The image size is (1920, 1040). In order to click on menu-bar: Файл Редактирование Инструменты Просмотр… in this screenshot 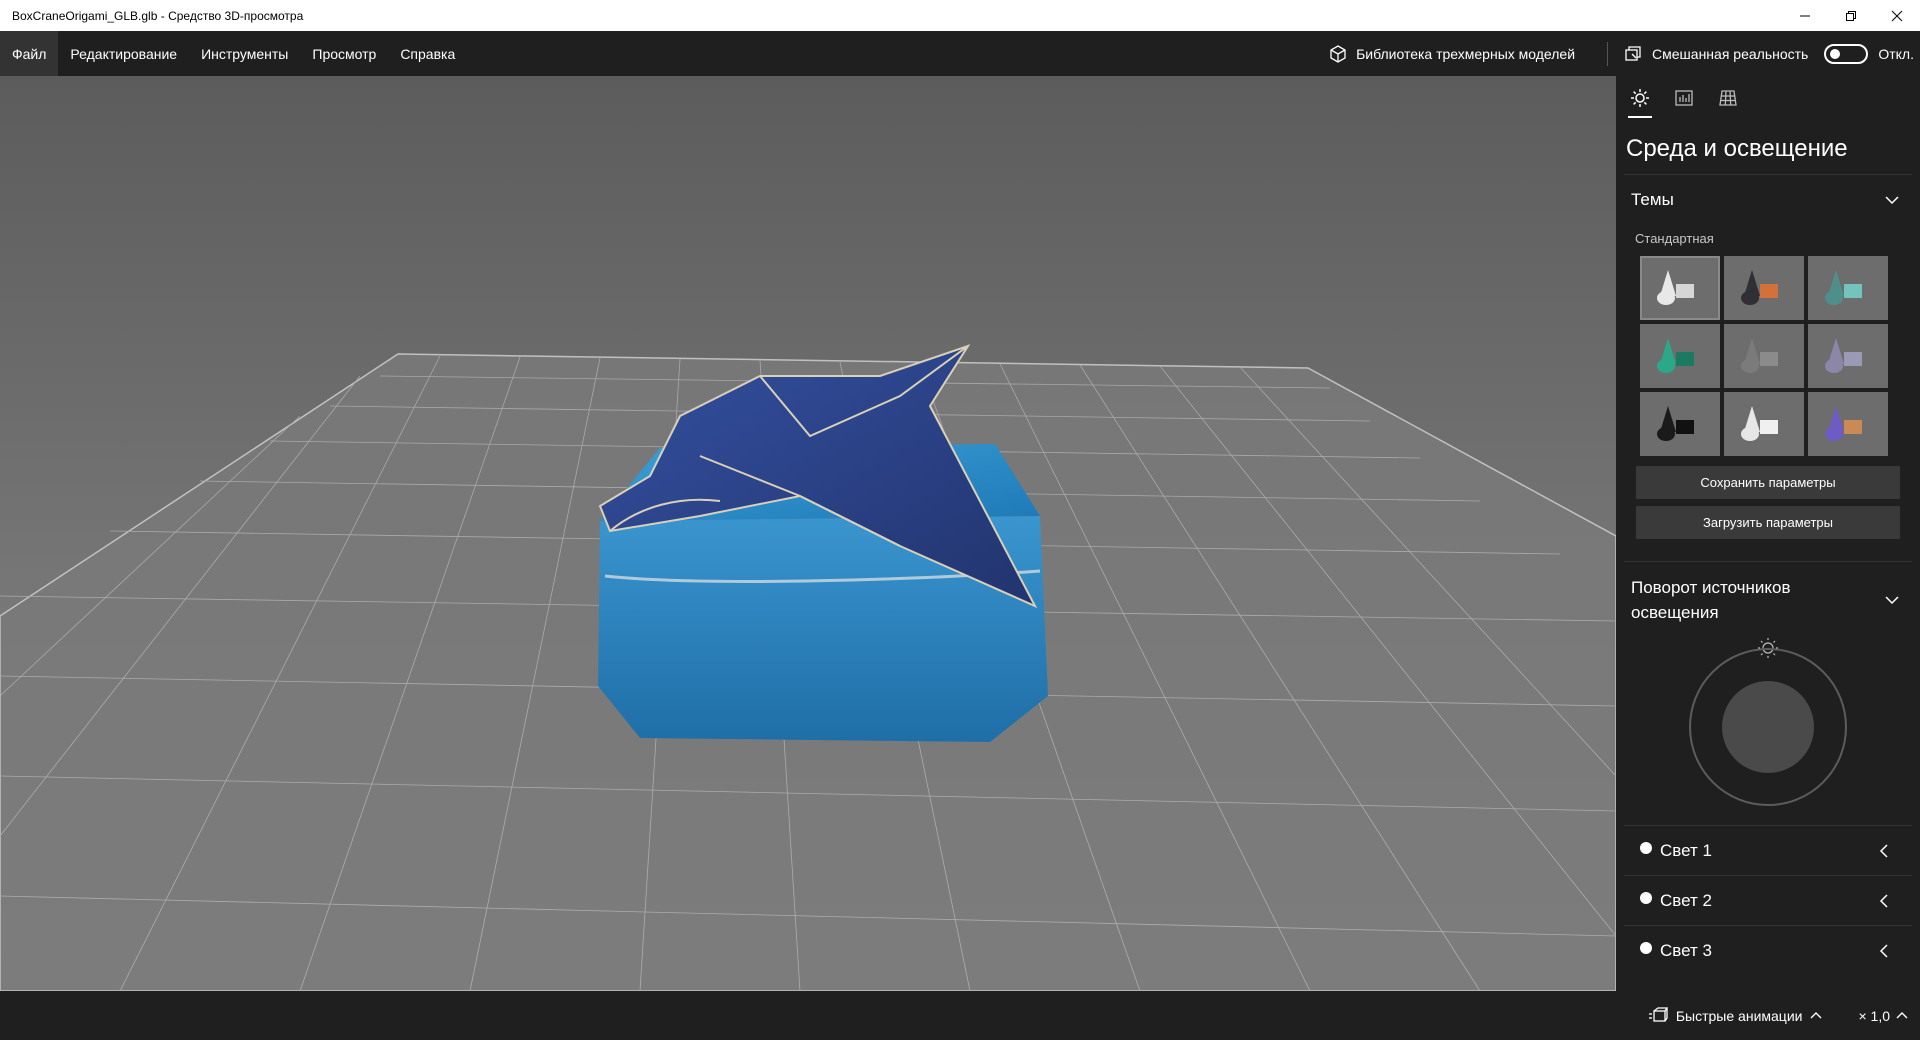, I will do `click(960, 53)`.